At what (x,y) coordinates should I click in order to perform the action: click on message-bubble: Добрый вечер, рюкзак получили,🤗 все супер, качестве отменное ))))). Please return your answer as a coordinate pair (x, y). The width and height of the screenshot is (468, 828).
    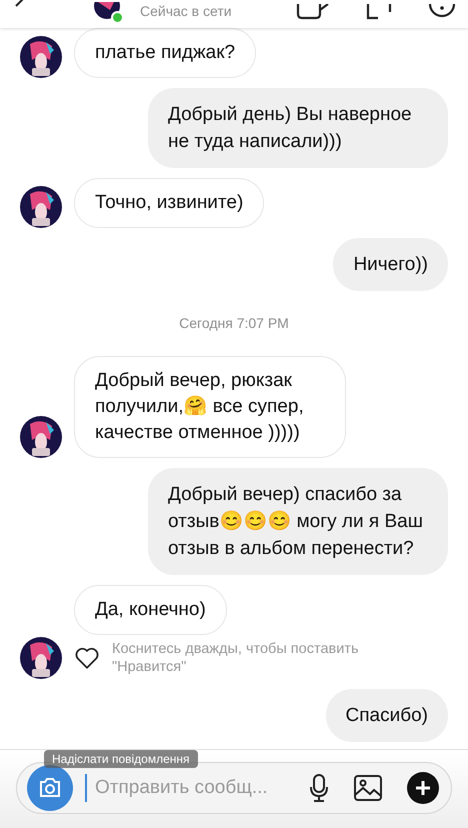
    Looking at the image, I should click on (210, 407).